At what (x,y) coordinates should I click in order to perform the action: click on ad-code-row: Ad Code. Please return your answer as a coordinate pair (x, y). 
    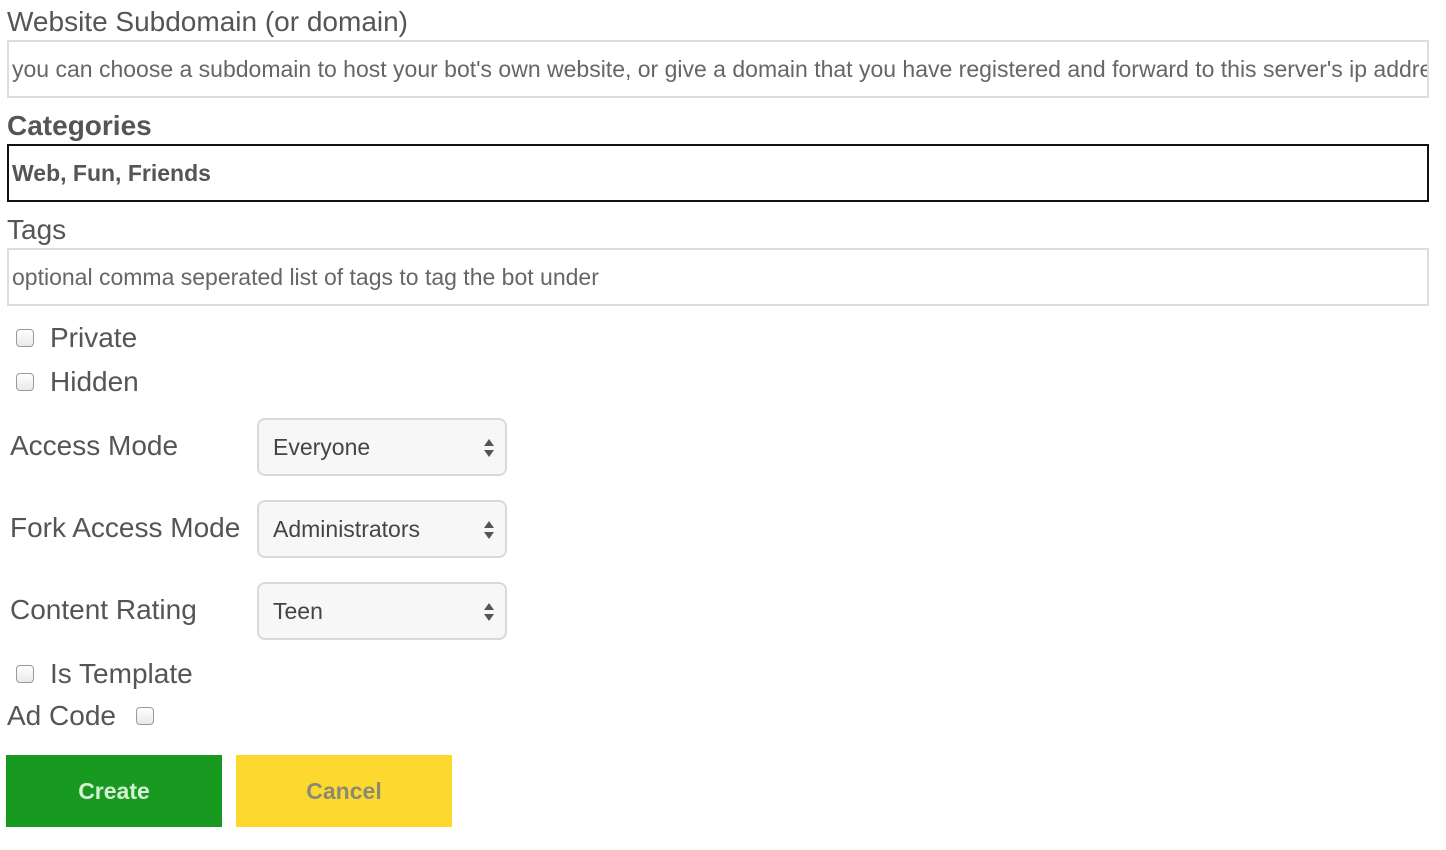
    Looking at the image, I should click on (80, 716).